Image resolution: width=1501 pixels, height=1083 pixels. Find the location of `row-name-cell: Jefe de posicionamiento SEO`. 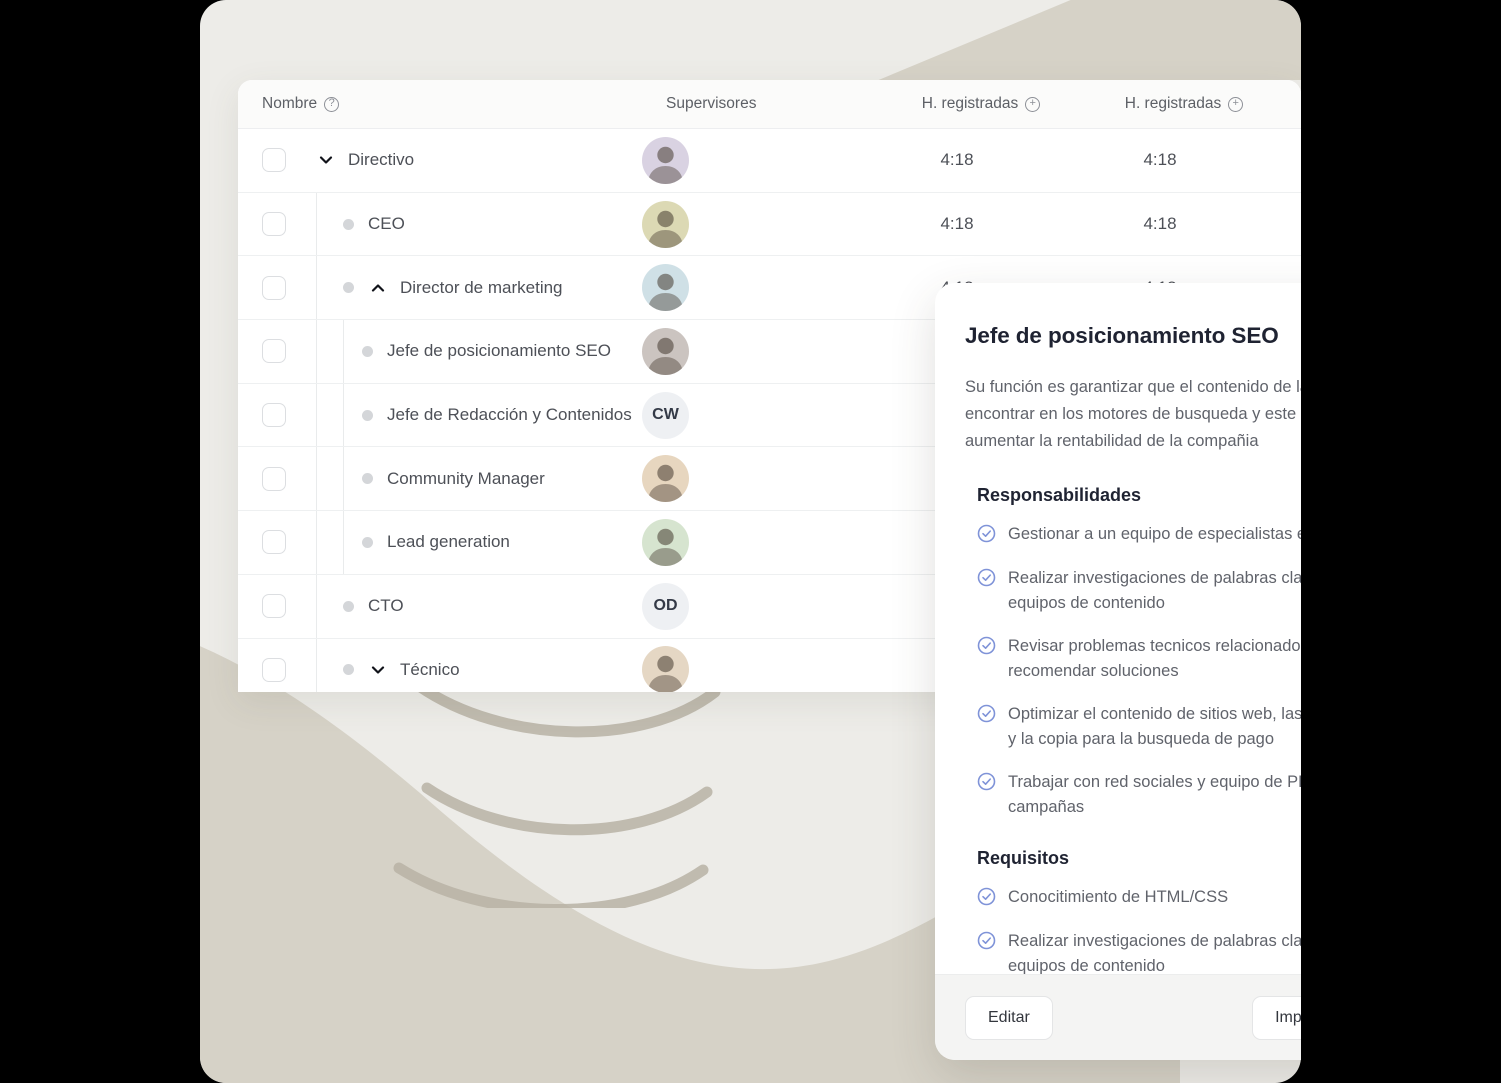

row-name-cell: Jefe de posicionamiento SEO is located at coordinates (440, 351).